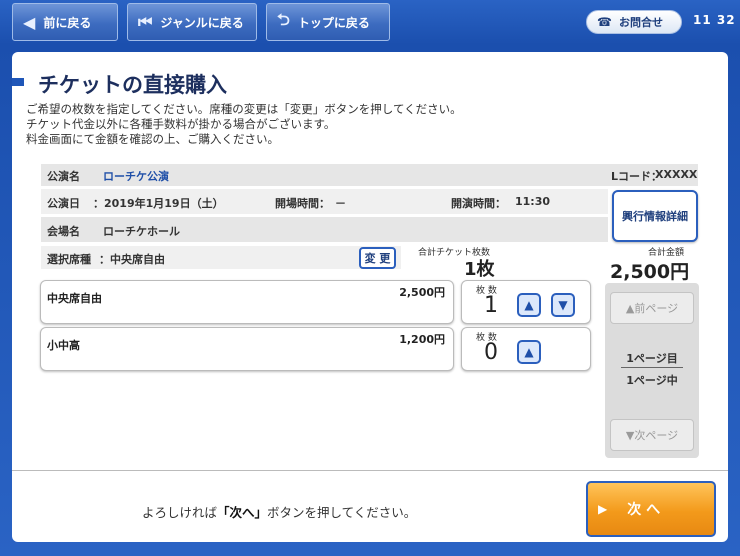 The image size is (740, 556). I want to click on ticket-name: 中央席自由, so click(74, 298).